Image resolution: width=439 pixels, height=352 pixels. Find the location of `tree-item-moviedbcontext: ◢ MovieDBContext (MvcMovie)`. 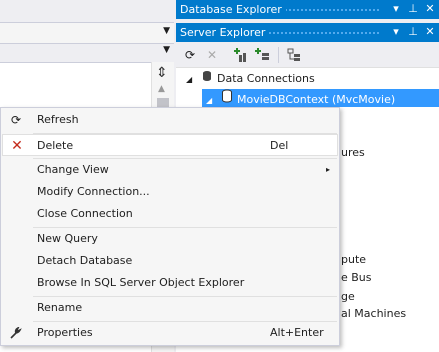

tree-item-moviedbcontext: ◢ MovieDBContext (MvcMovie) is located at coordinates (320, 98).